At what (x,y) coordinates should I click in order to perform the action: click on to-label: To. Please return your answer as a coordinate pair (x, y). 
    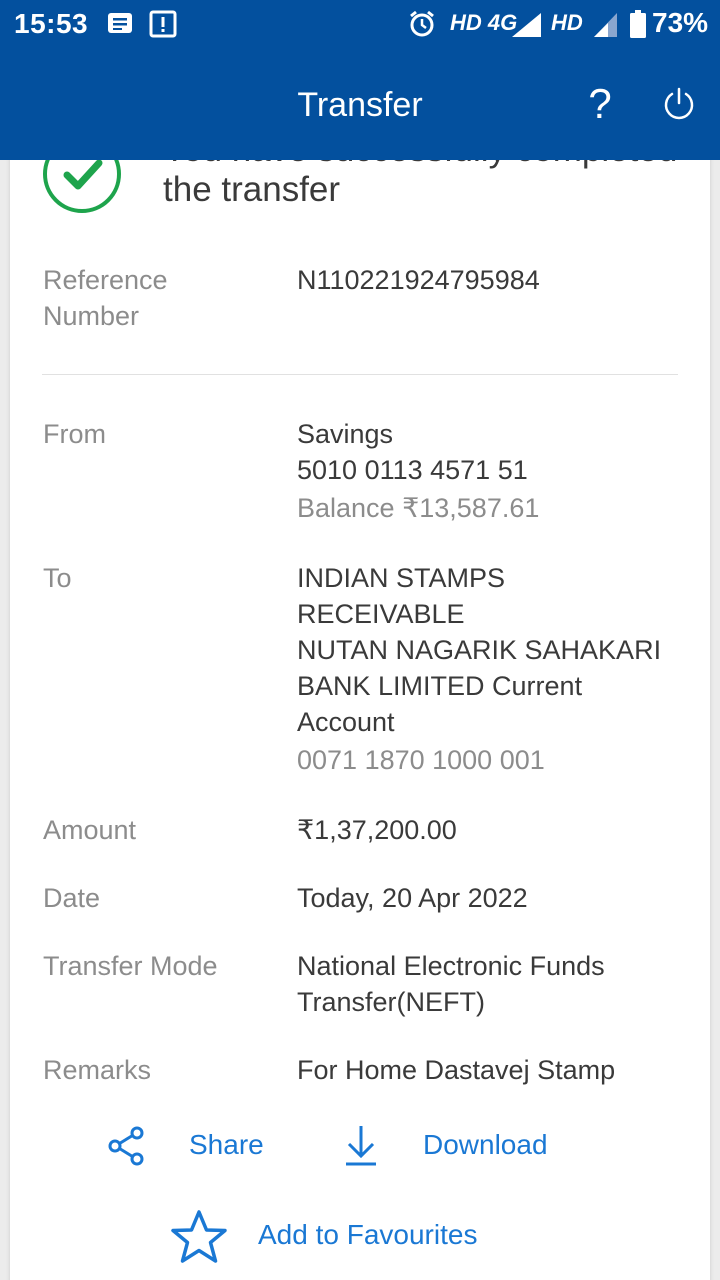
    Looking at the image, I should click on (57, 578).